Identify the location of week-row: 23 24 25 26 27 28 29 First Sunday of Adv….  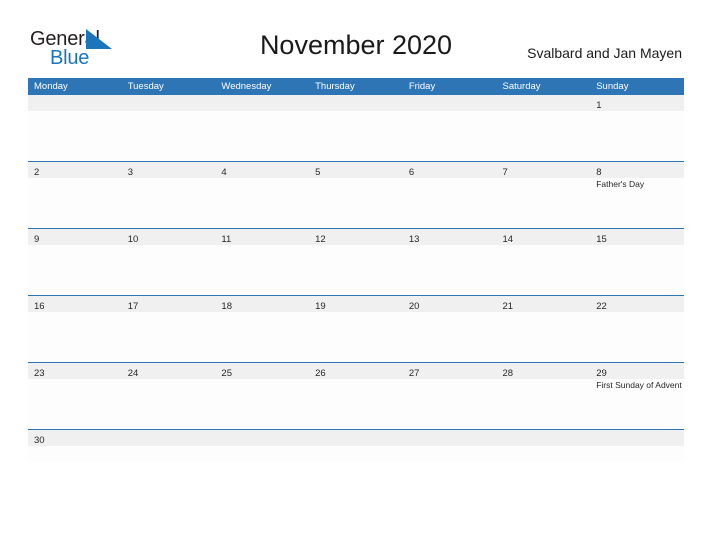
(356, 395).